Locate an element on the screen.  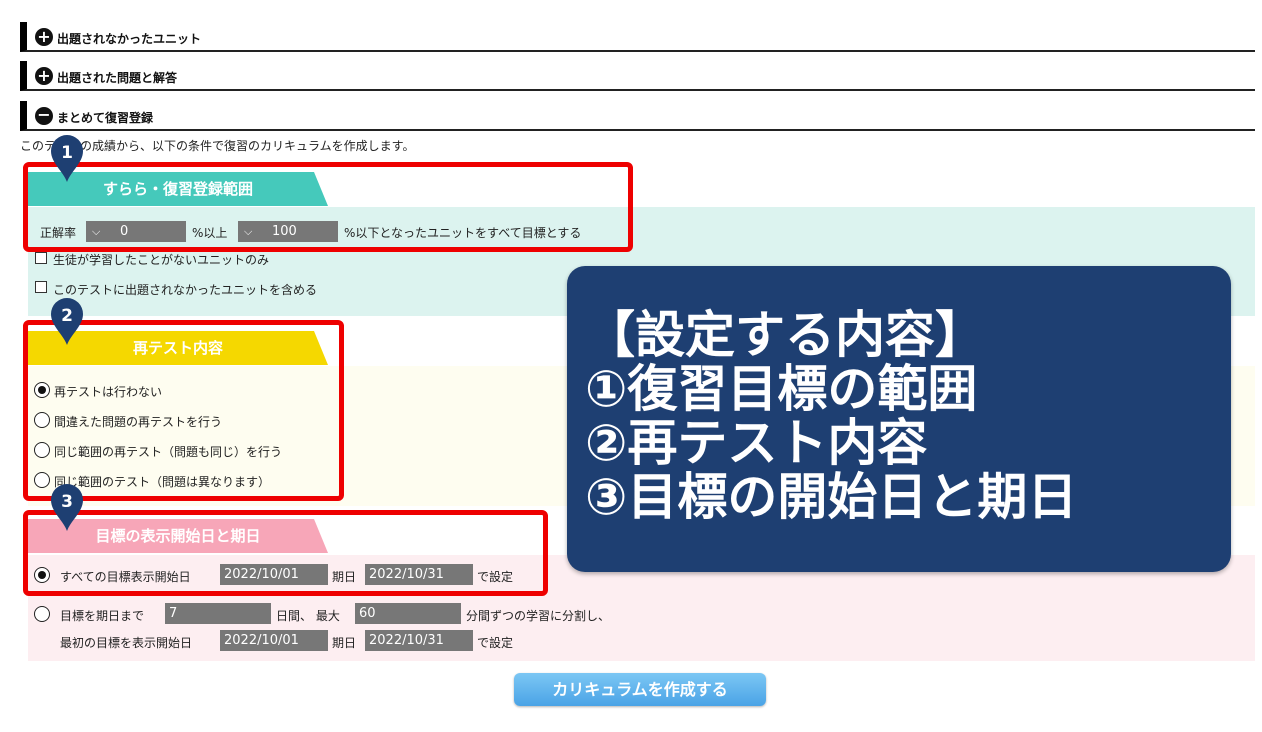
unlearned-only-checkbox is located at coordinates (41, 258).